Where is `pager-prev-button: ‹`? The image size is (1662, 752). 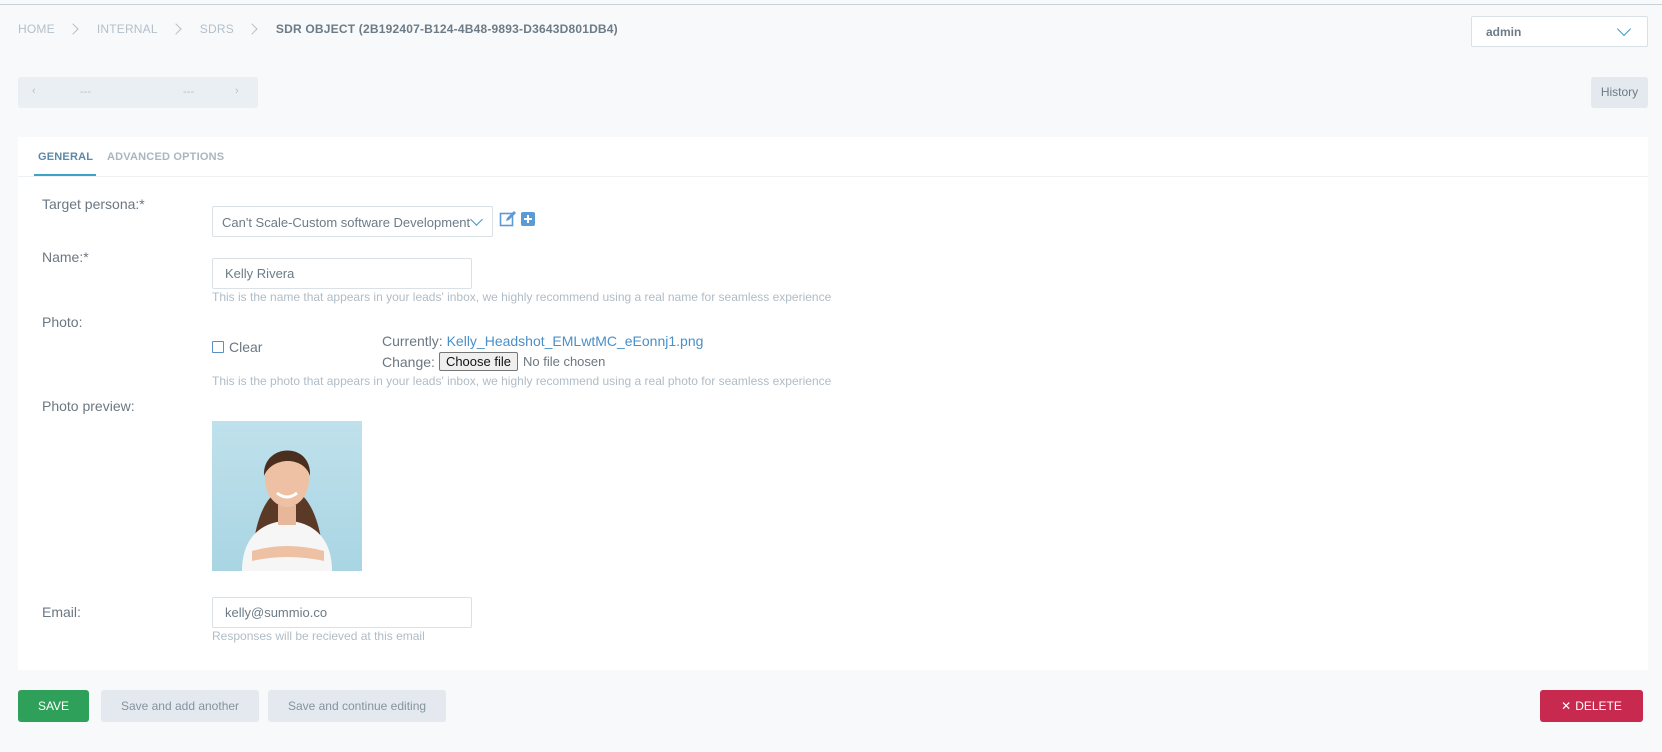
pager-prev-button: ‹ is located at coordinates (34, 91).